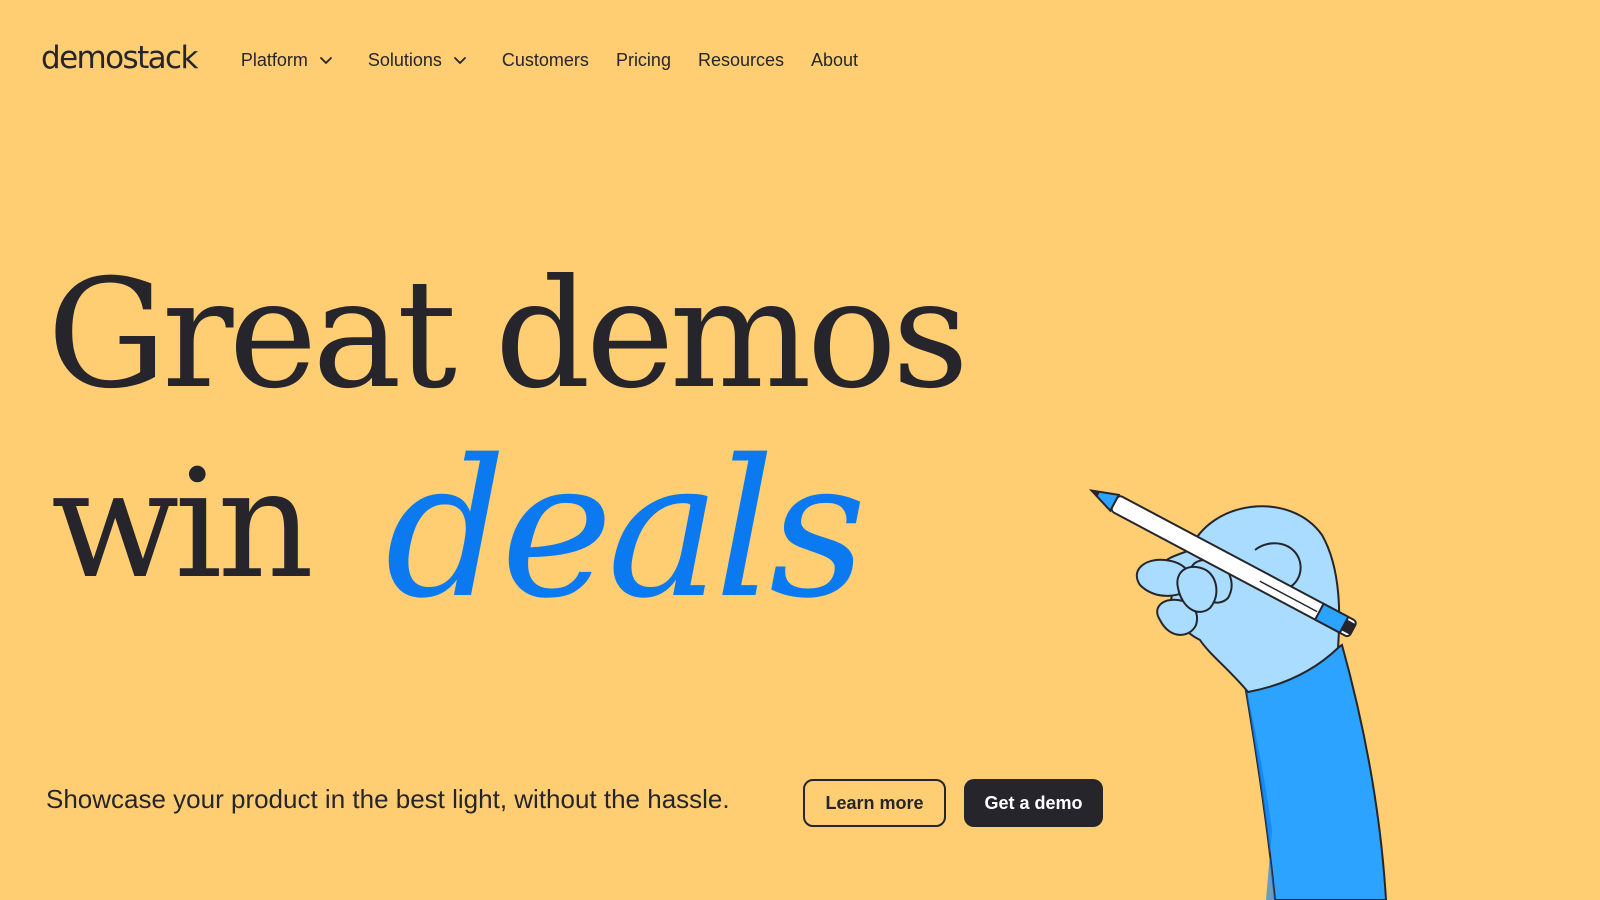  What do you see at coordinates (404, 59) in the screenshot?
I see `nav-item-label: Solutions` at bounding box center [404, 59].